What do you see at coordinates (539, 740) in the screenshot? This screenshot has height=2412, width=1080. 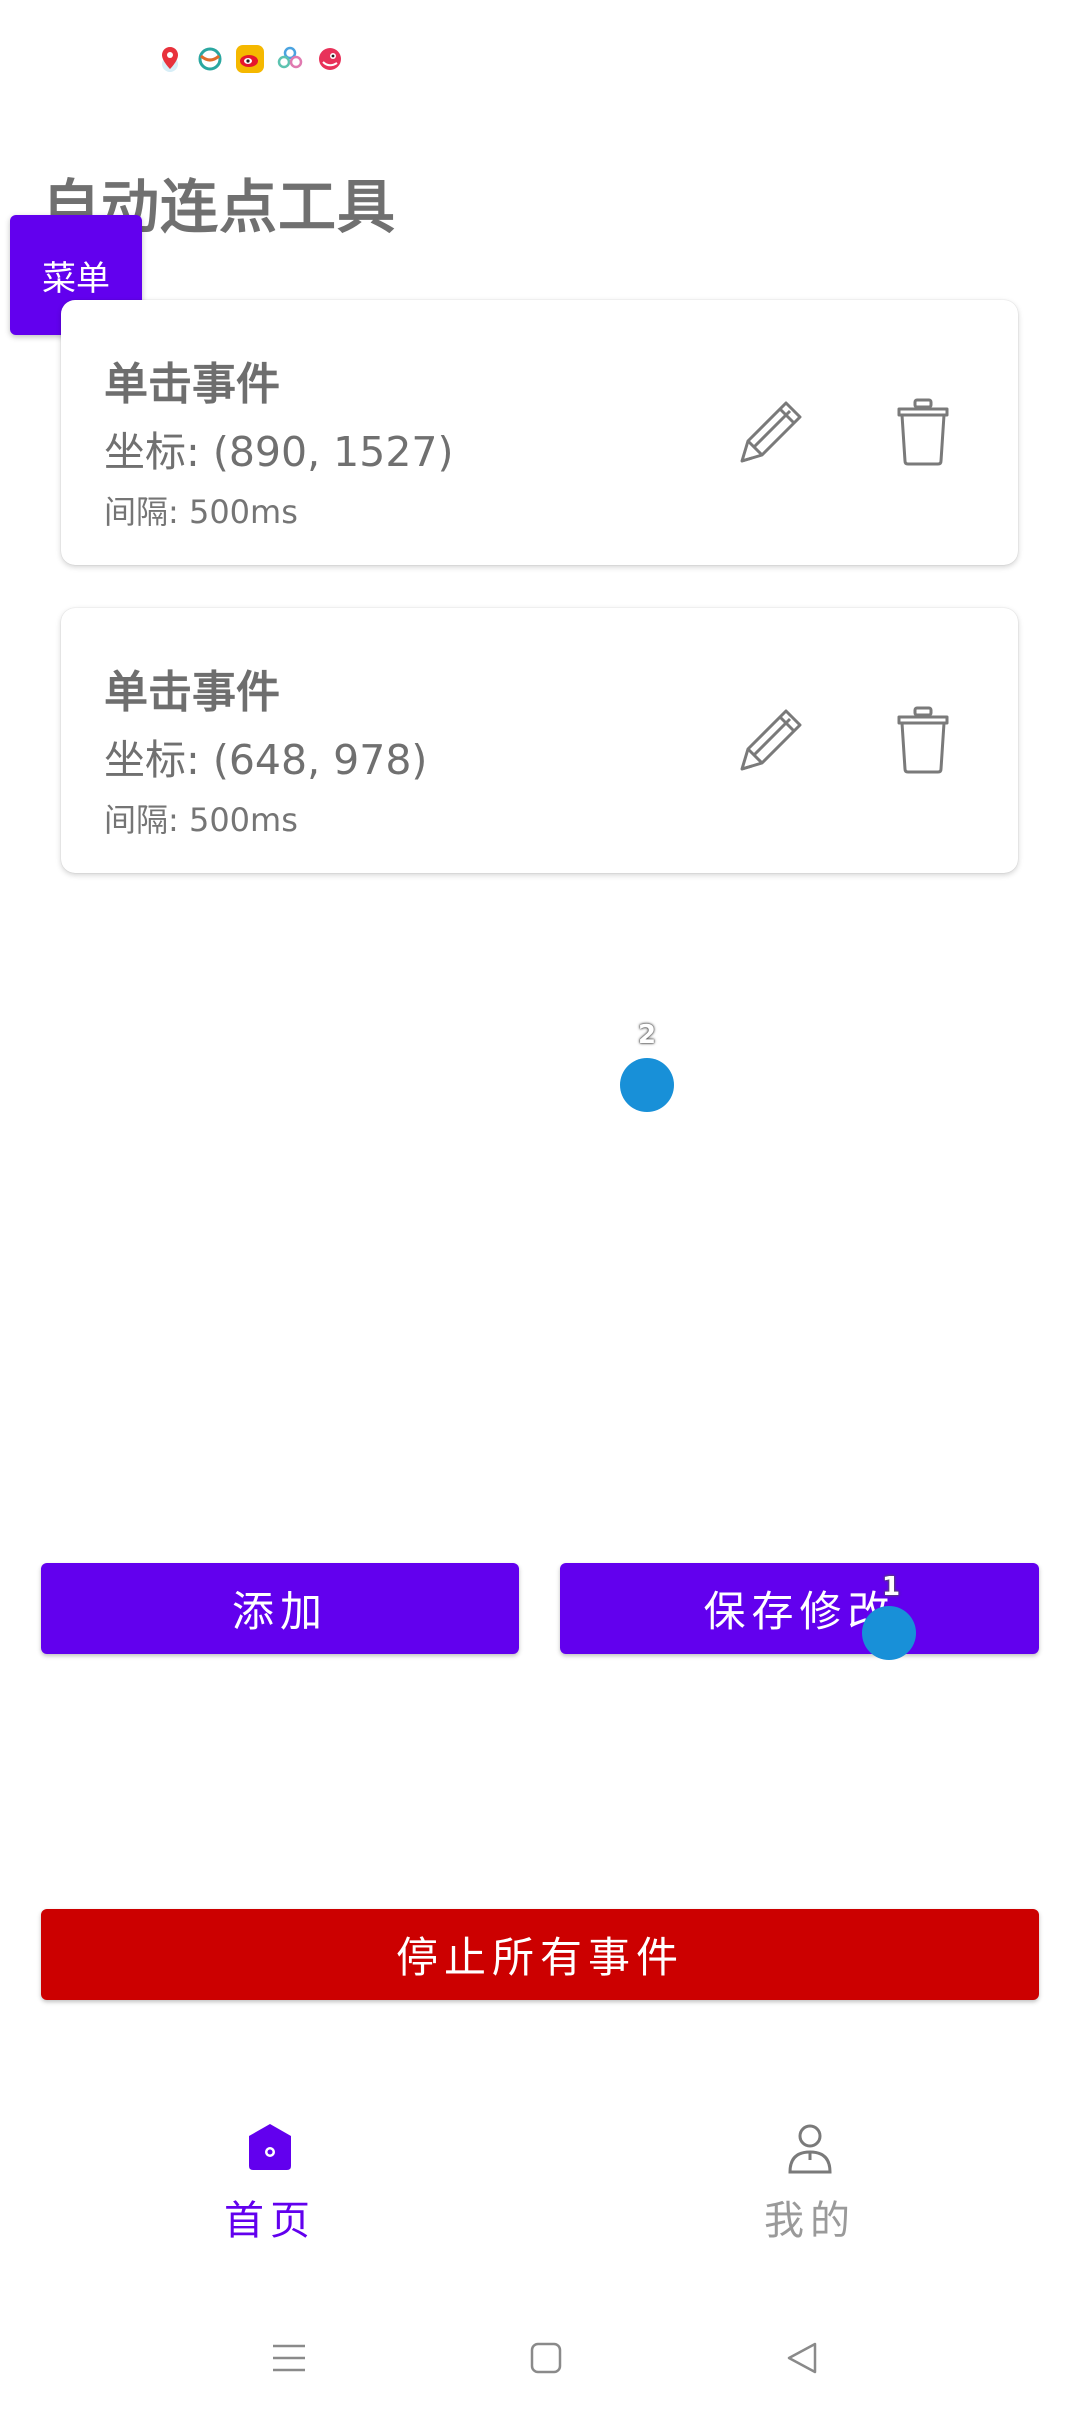 I see `event-card: 单击事件 坐标: (648, 978) 间隔: 500ms` at bounding box center [539, 740].